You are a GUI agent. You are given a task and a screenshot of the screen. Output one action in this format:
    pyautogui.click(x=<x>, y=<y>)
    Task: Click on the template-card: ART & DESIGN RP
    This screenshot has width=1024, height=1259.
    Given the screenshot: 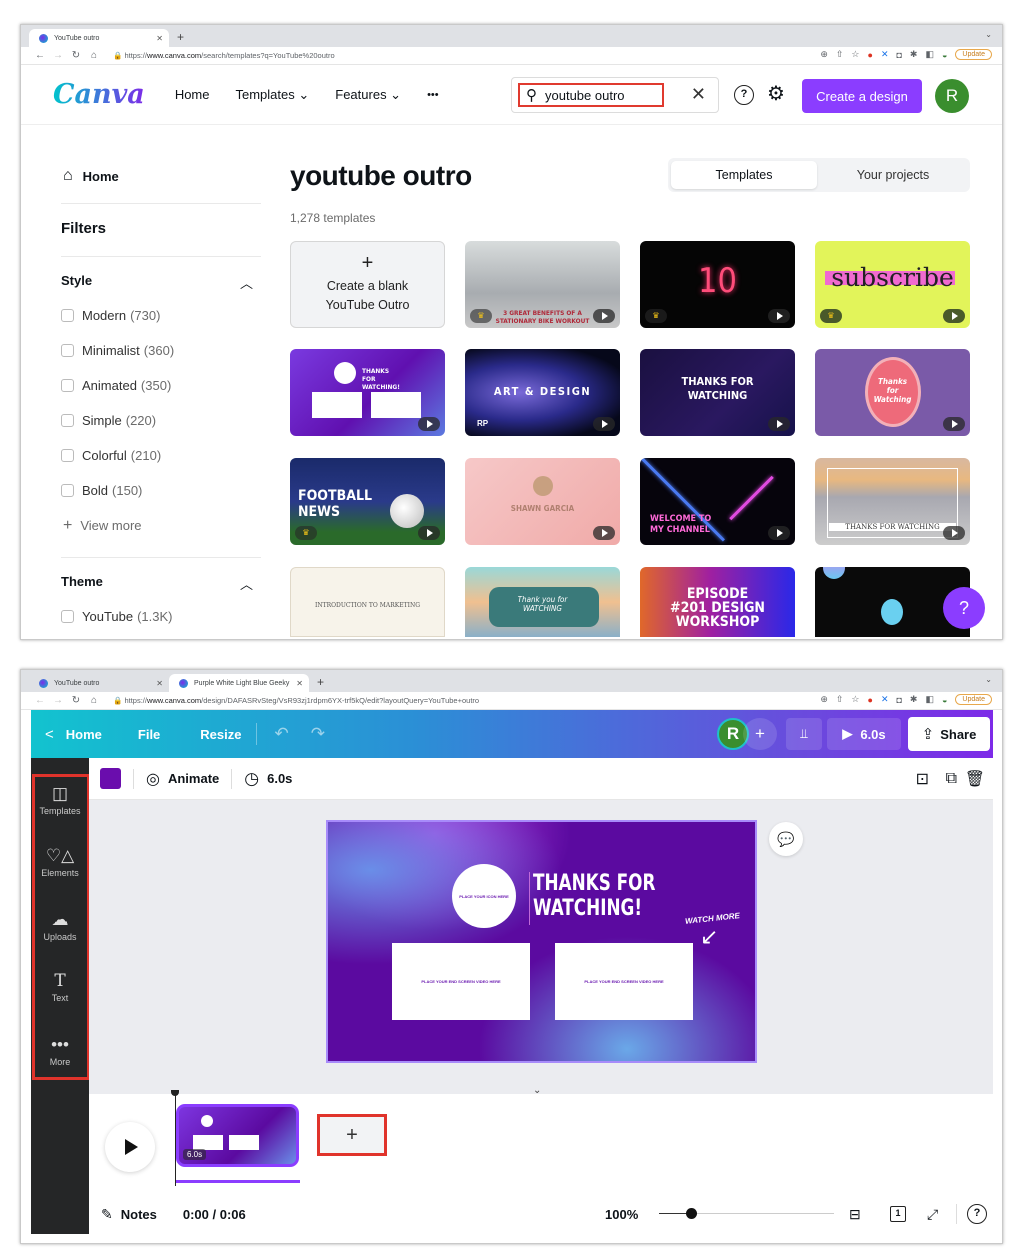 What is the action you would take?
    pyautogui.click(x=542, y=392)
    